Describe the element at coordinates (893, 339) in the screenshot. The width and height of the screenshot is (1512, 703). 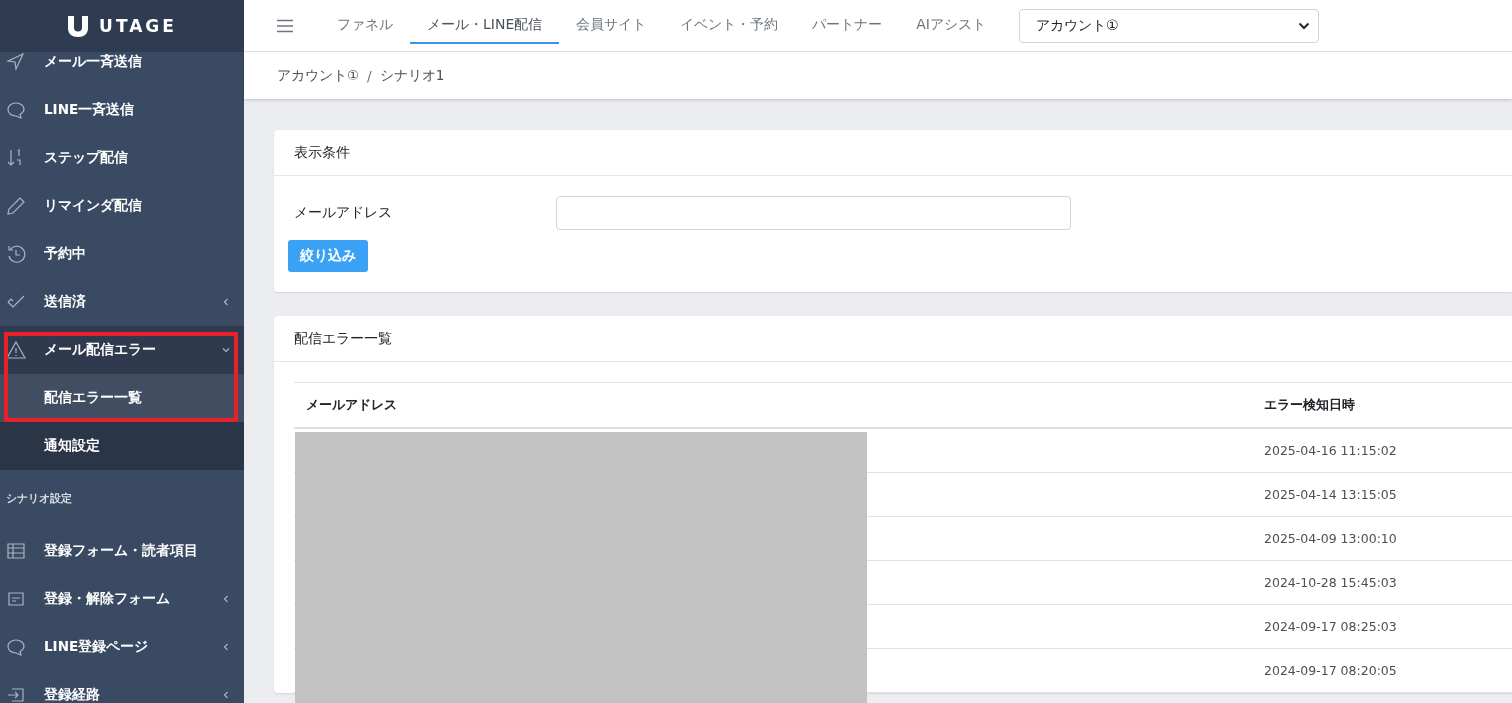
I see `card-title: 配信エラー一覧` at that location.